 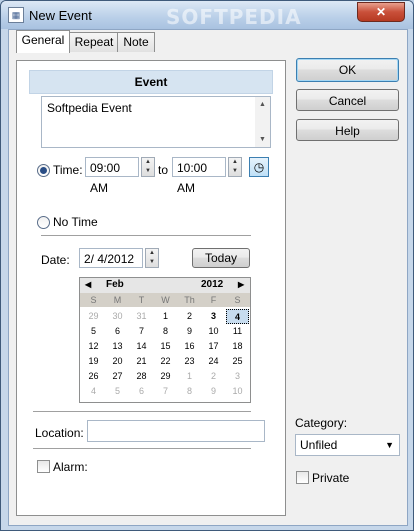 I want to click on calendar-day: 17, so click(x=213, y=346).